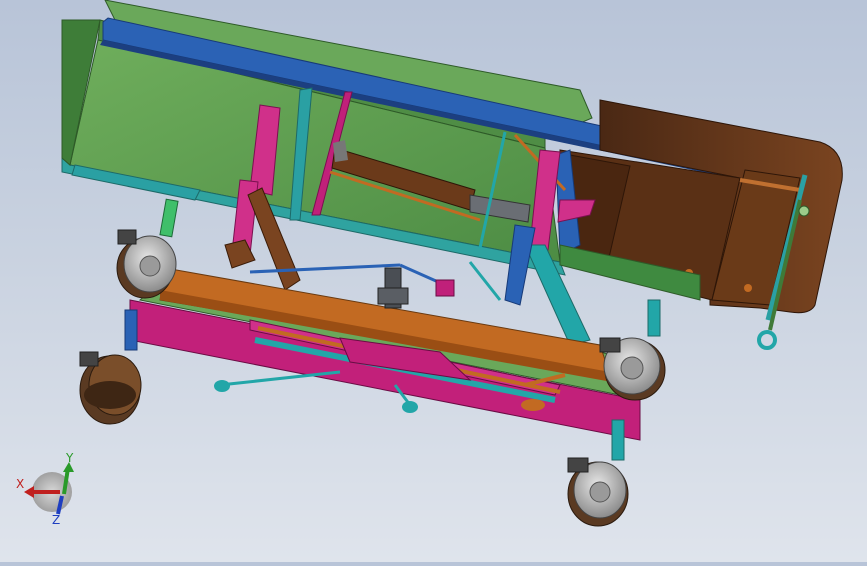 This screenshot has width=867, height=566. What do you see at coordinates (69, 458) in the screenshot?
I see `y-axis-label: Y` at bounding box center [69, 458].